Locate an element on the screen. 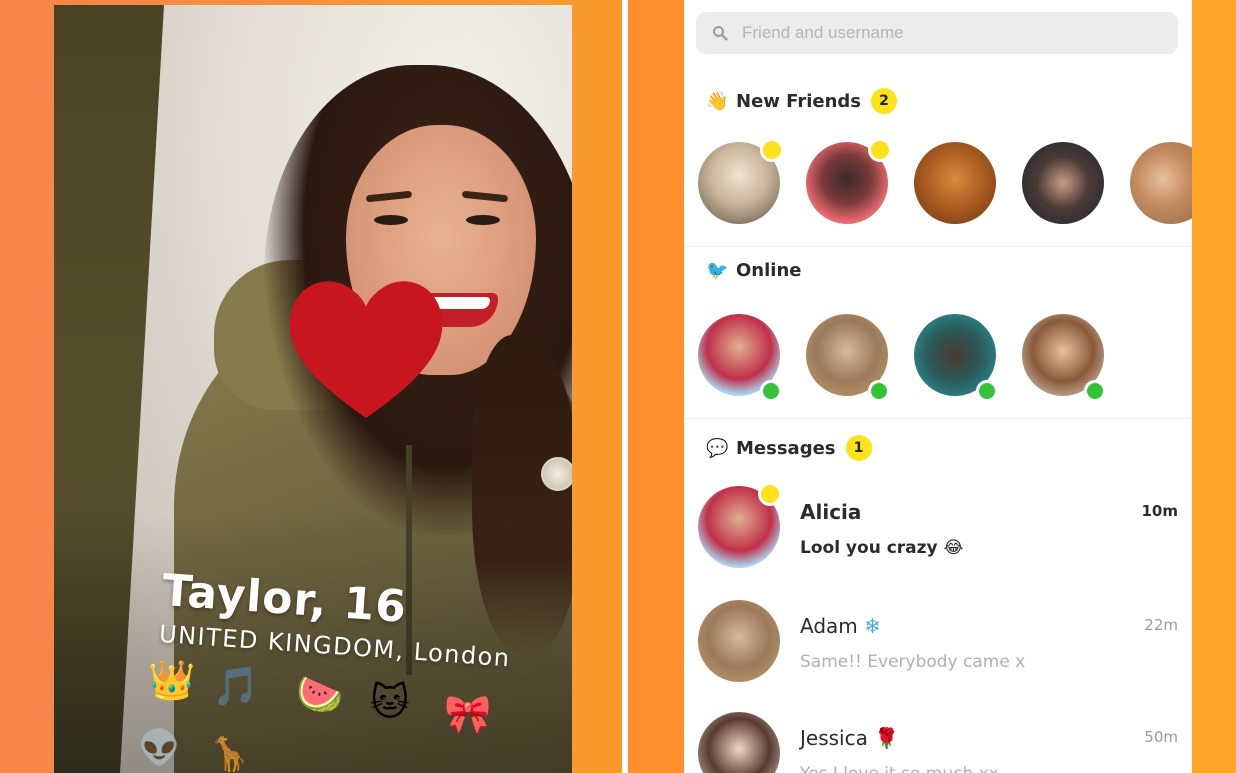 This screenshot has height=773, width=1236. unread-indicator-dot is located at coordinates (770, 494).